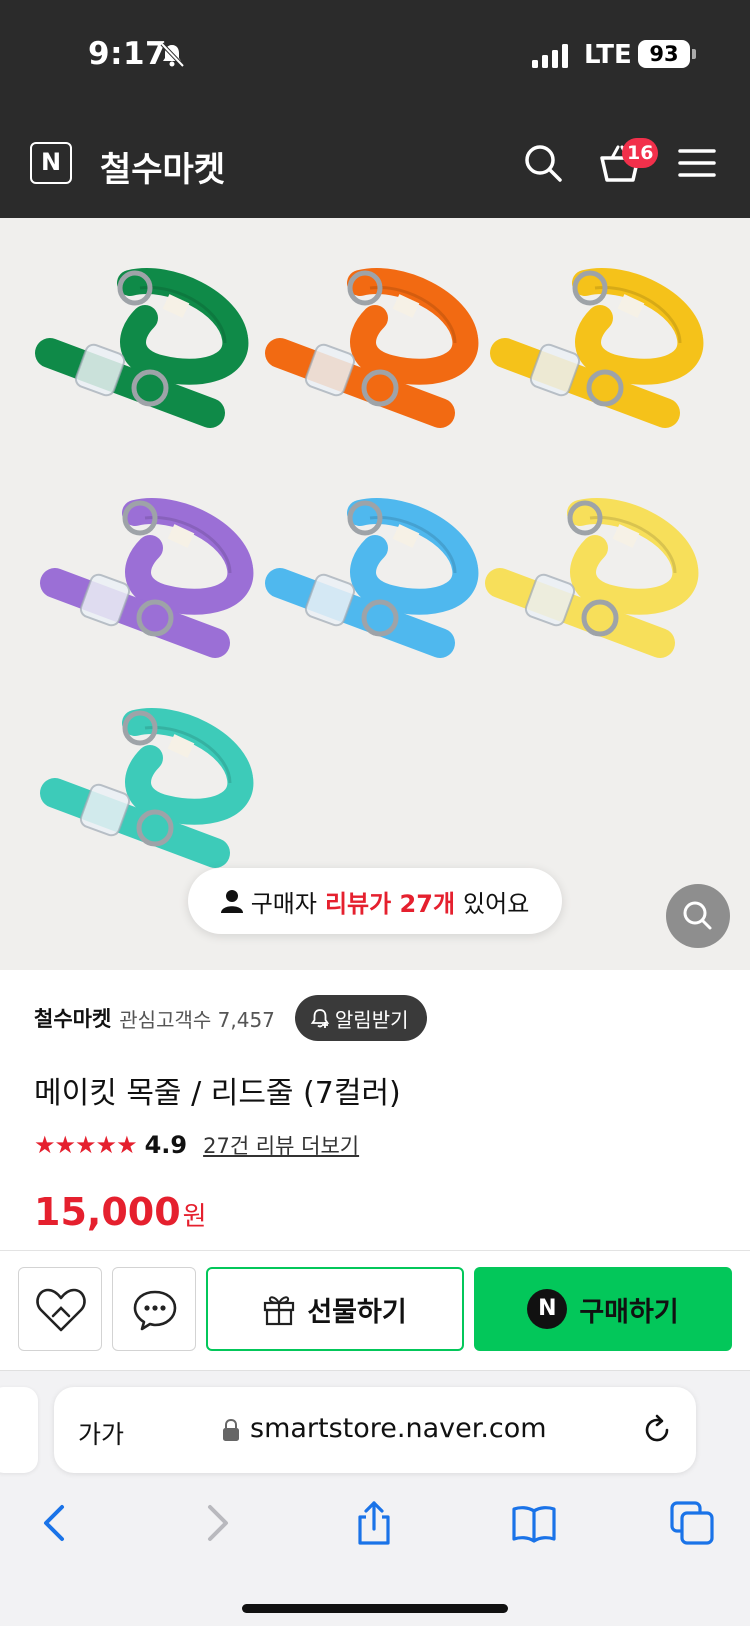  I want to click on zoom-search-icon, so click(697, 915).